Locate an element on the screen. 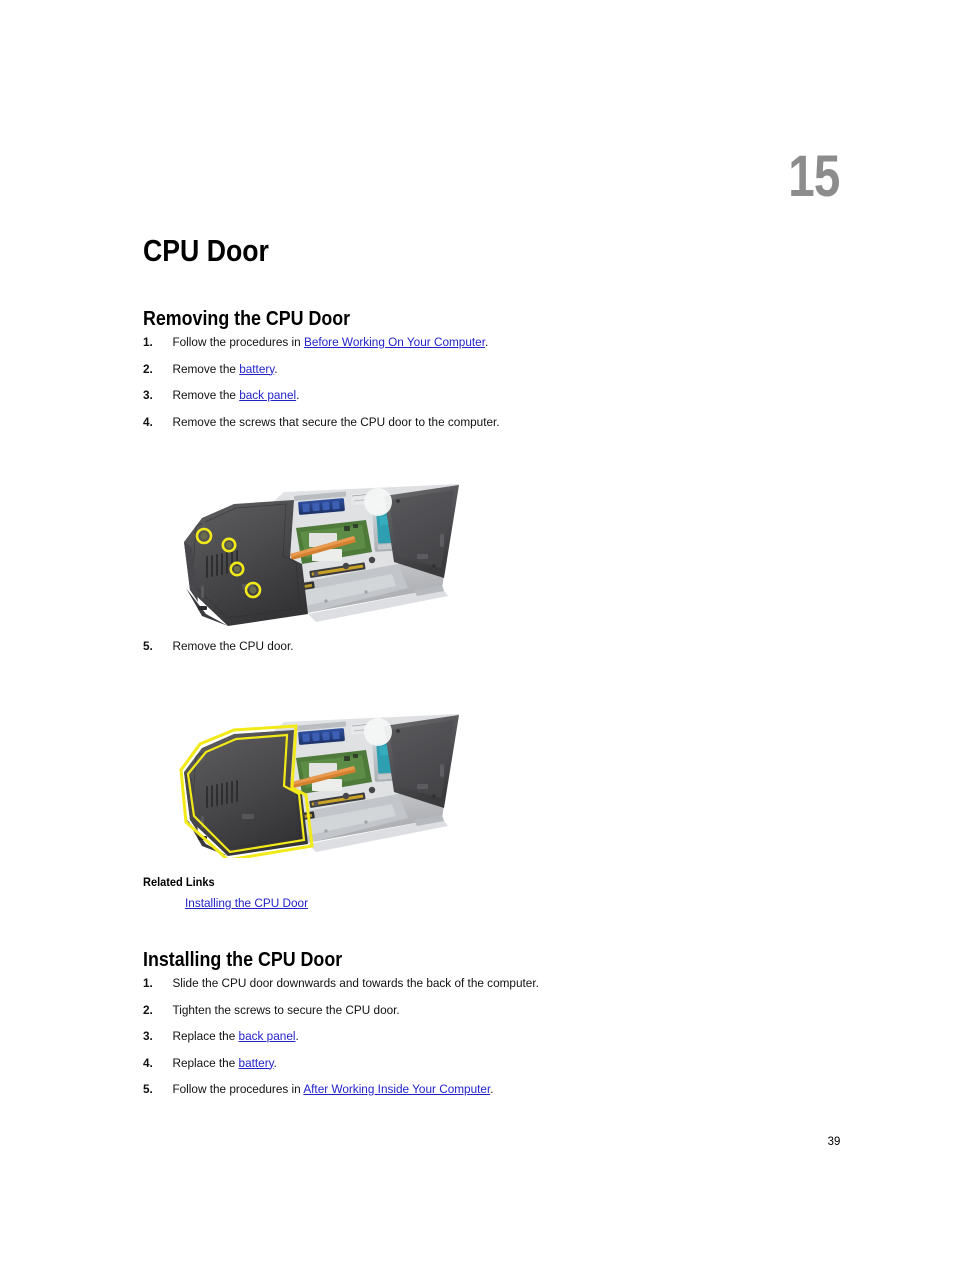 The width and height of the screenshot is (954, 1268). step-text: Remove the CPU door. is located at coordinates (233, 646).